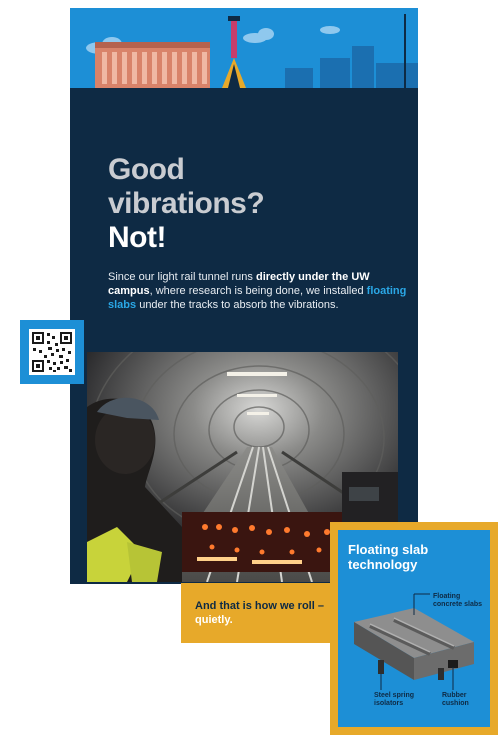  What do you see at coordinates (458, 600) in the screenshot?
I see `label-floating-concrete-slabs: Floating concrete slabs` at bounding box center [458, 600].